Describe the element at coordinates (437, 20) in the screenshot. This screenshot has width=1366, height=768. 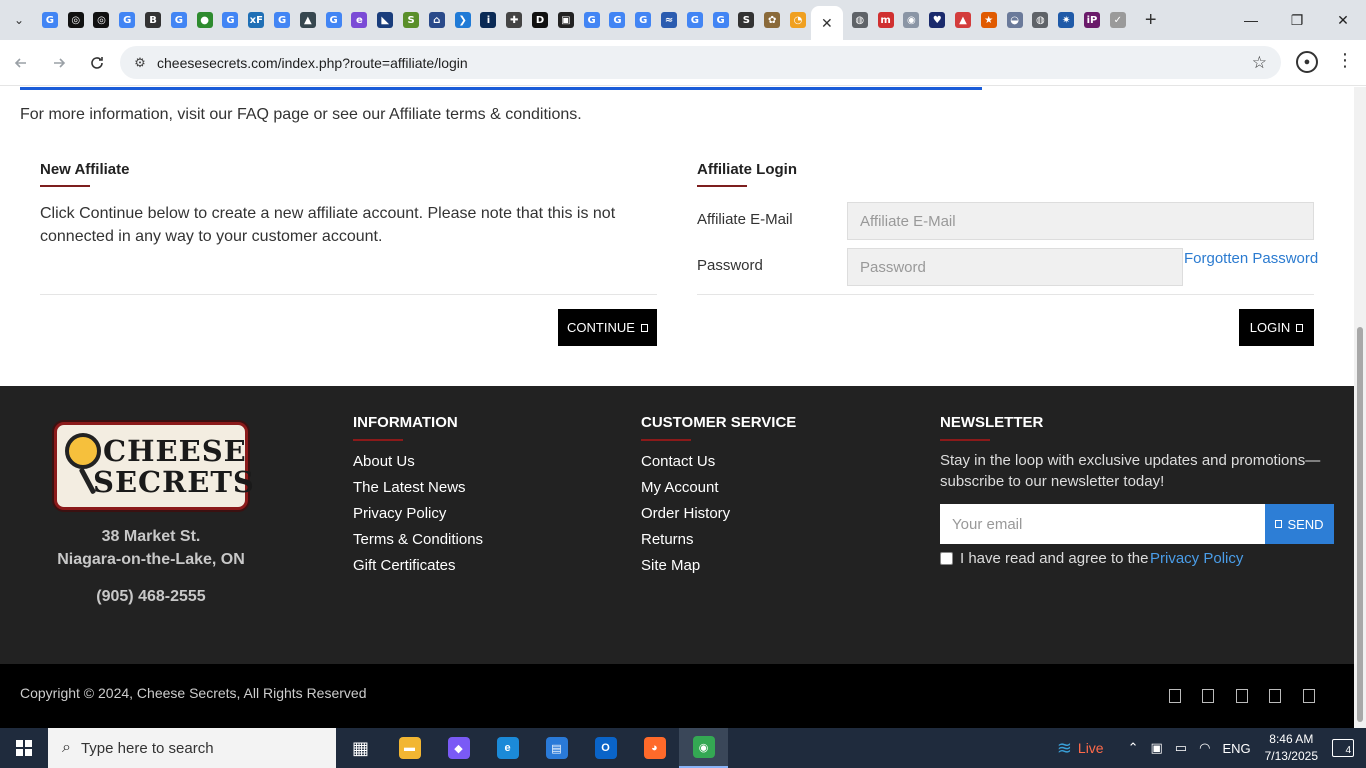
I see `browser-tab: ⌂` at that location.